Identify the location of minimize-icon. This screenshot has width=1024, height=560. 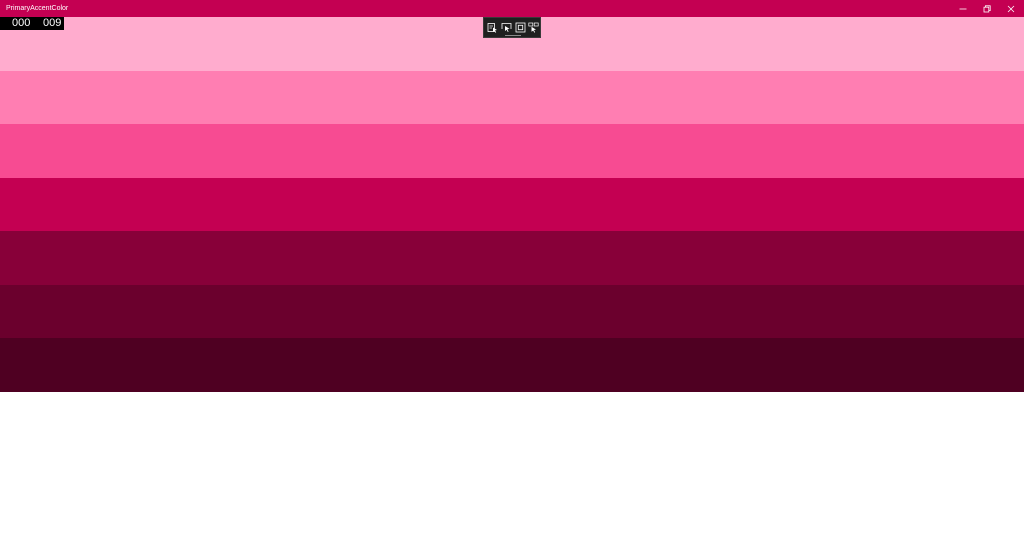
(963, 8).